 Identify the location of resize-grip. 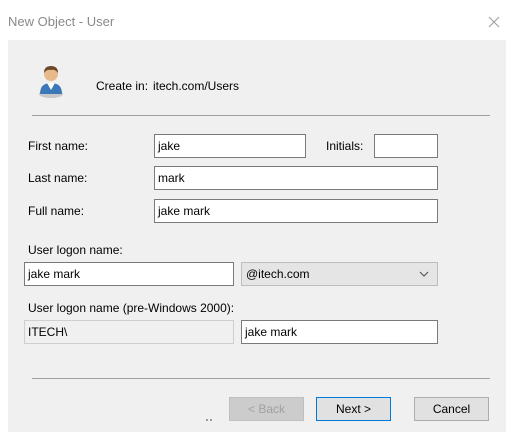
(210, 420).